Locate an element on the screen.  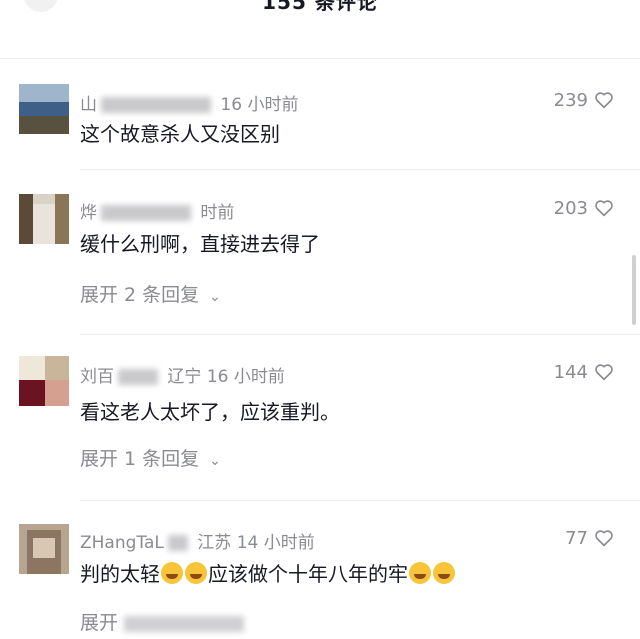
like-button: 239 is located at coordinates (584, 100).